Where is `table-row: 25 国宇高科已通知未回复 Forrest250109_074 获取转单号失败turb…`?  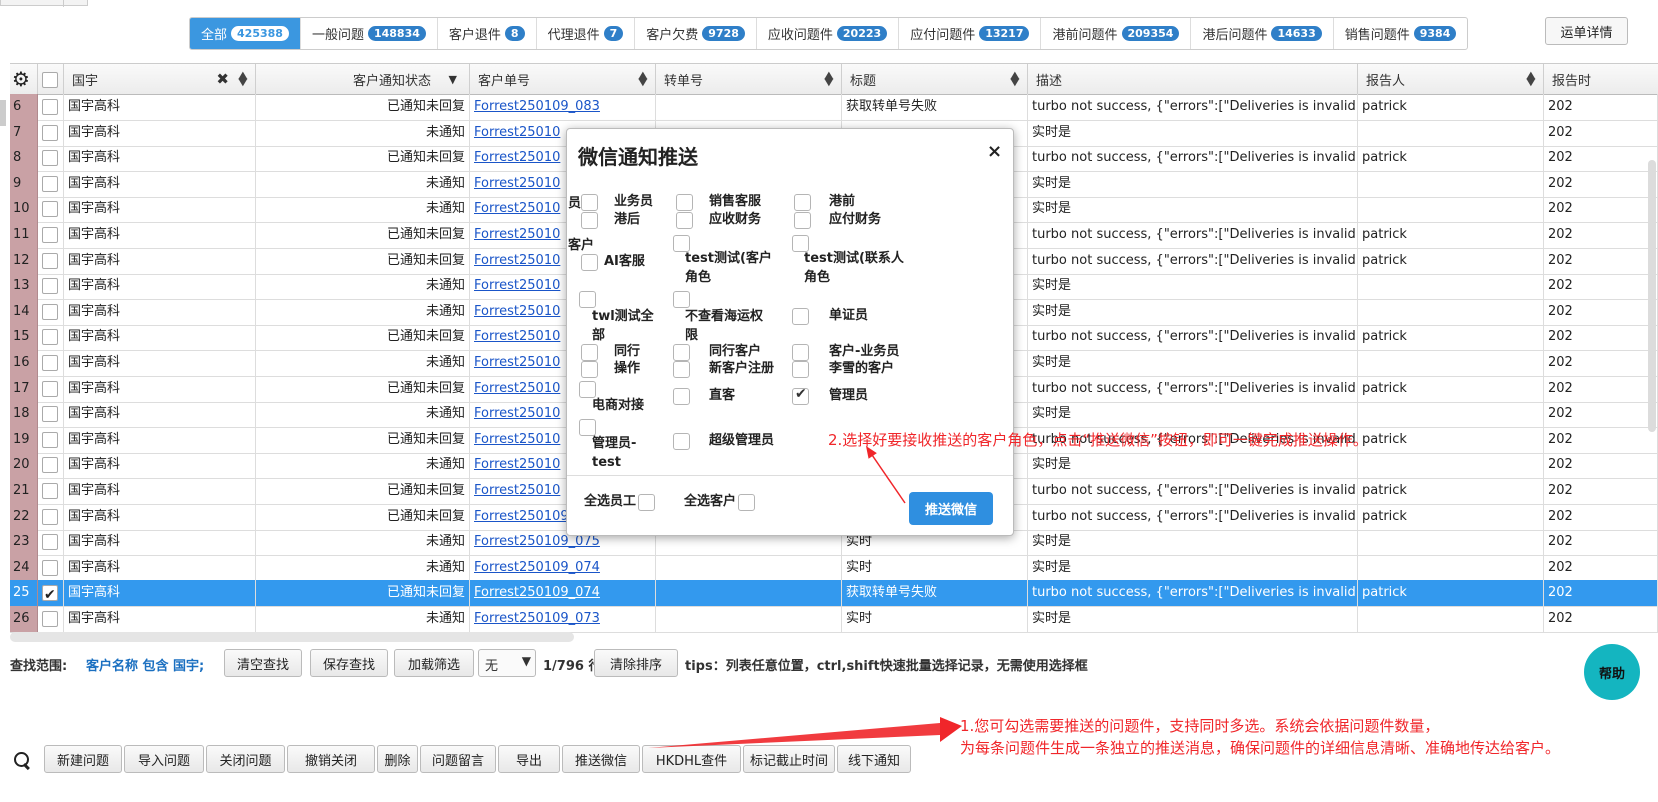 table-row: 25 国宇高科已通知未回复 Forrest250109_074 获取转单号失败turb… is located at coordinates (834, 594).